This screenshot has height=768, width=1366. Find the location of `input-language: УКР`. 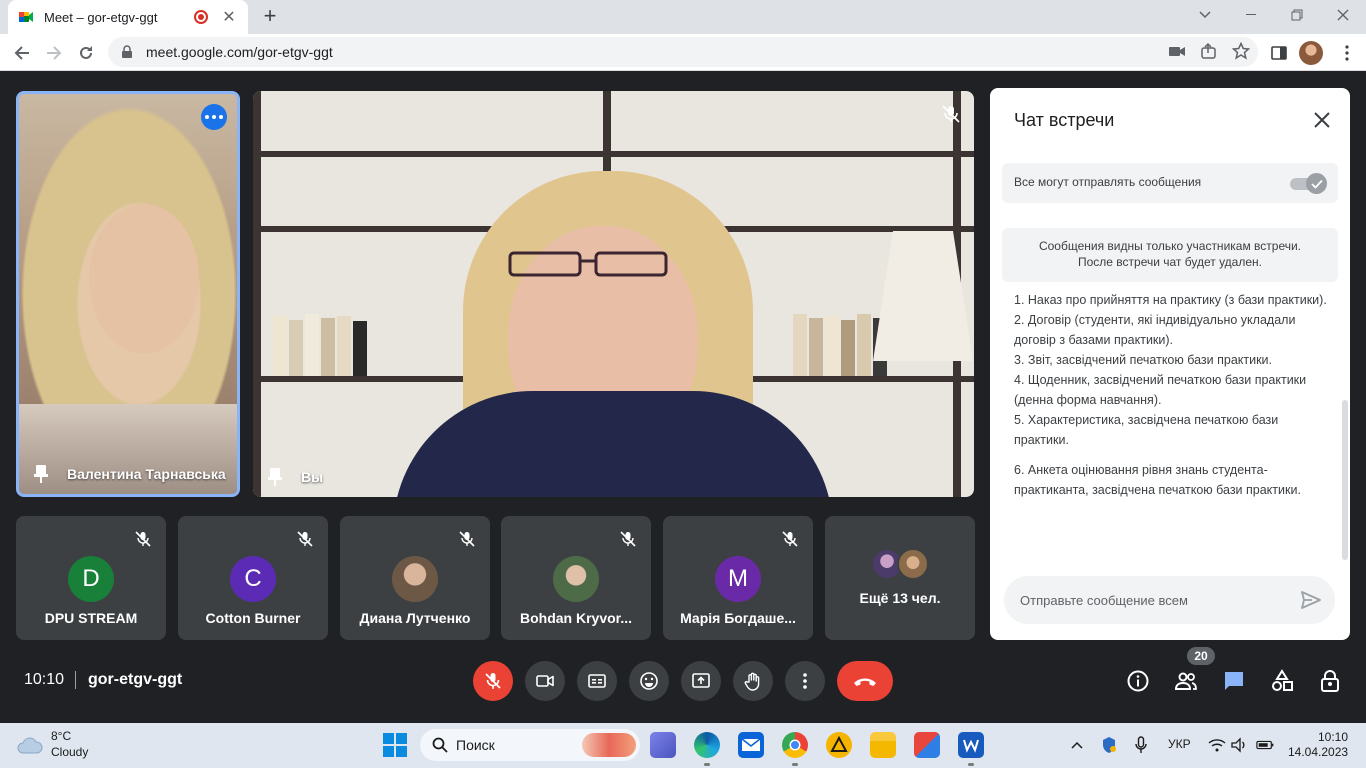

input-language: УКР is located at coordinates (1179, 744).